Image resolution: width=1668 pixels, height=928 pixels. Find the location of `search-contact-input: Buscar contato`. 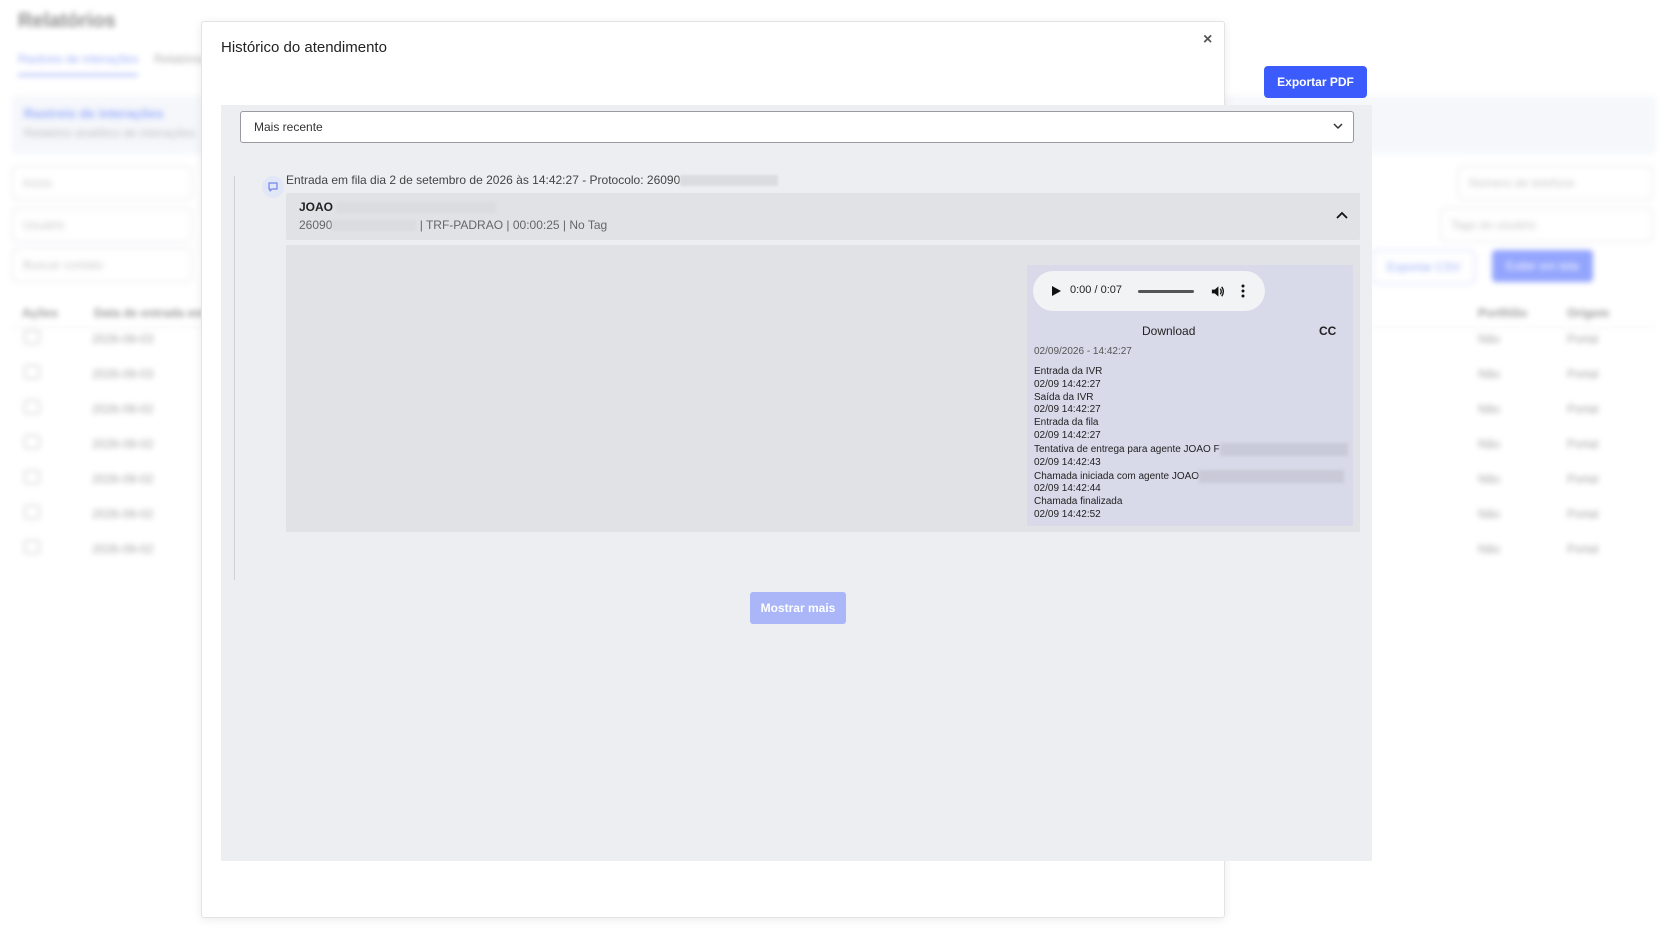

search-contact-input: Buscar contato is located at coordinates (102, 265).